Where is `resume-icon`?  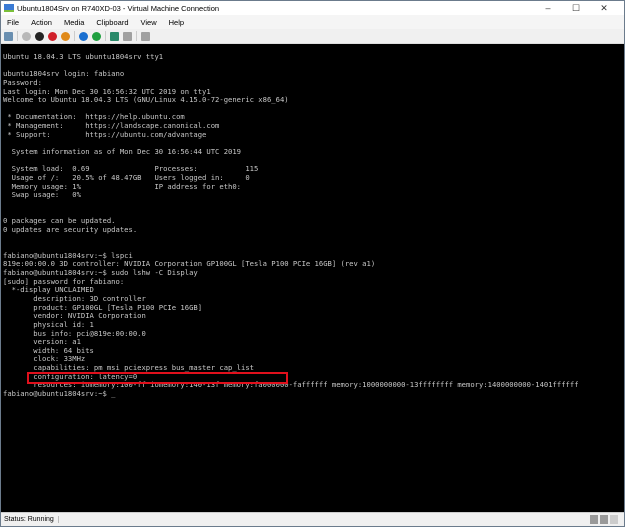 resume-icon is located at coordinates (96, 36).